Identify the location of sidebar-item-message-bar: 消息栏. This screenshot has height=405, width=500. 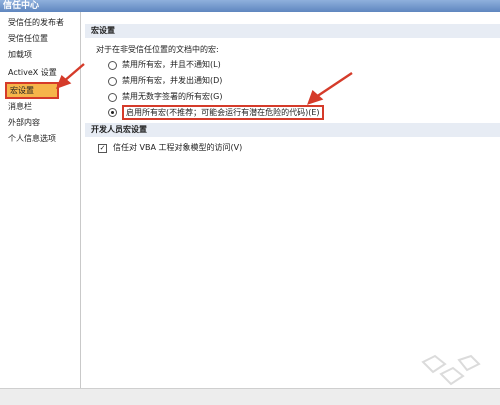
(20, 107).